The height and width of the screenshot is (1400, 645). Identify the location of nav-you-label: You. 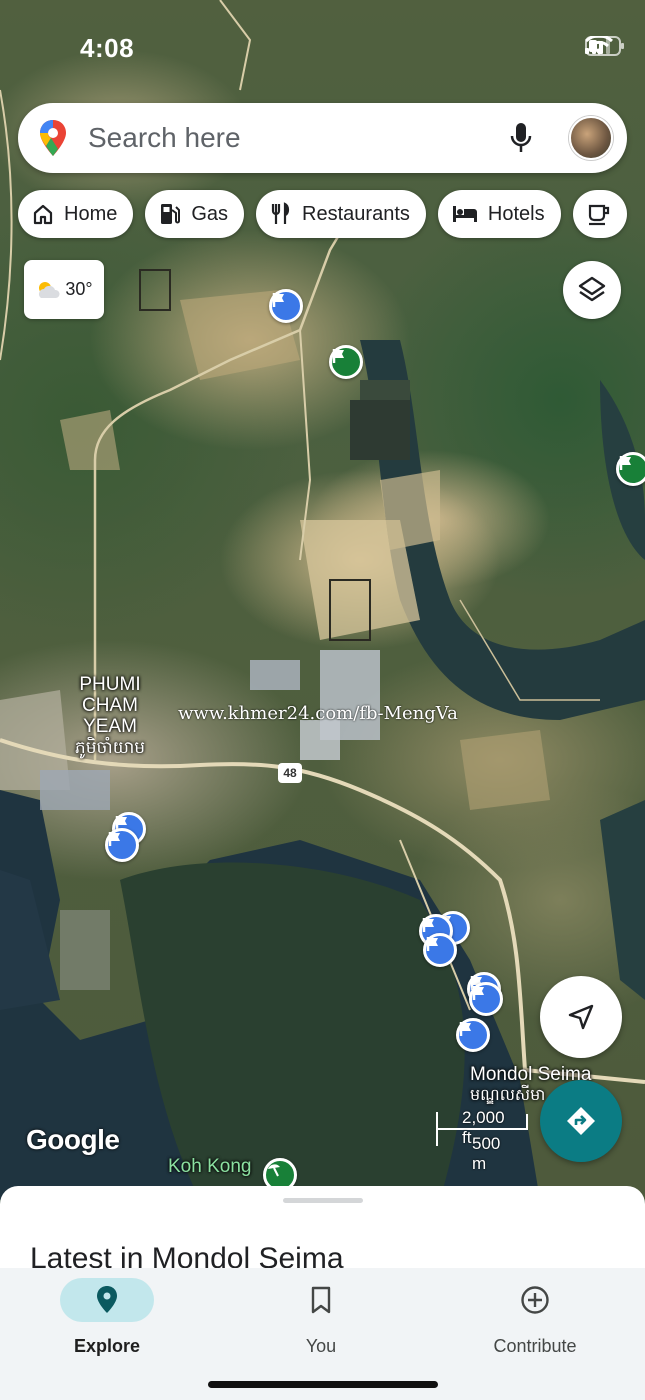
(321, 1346).